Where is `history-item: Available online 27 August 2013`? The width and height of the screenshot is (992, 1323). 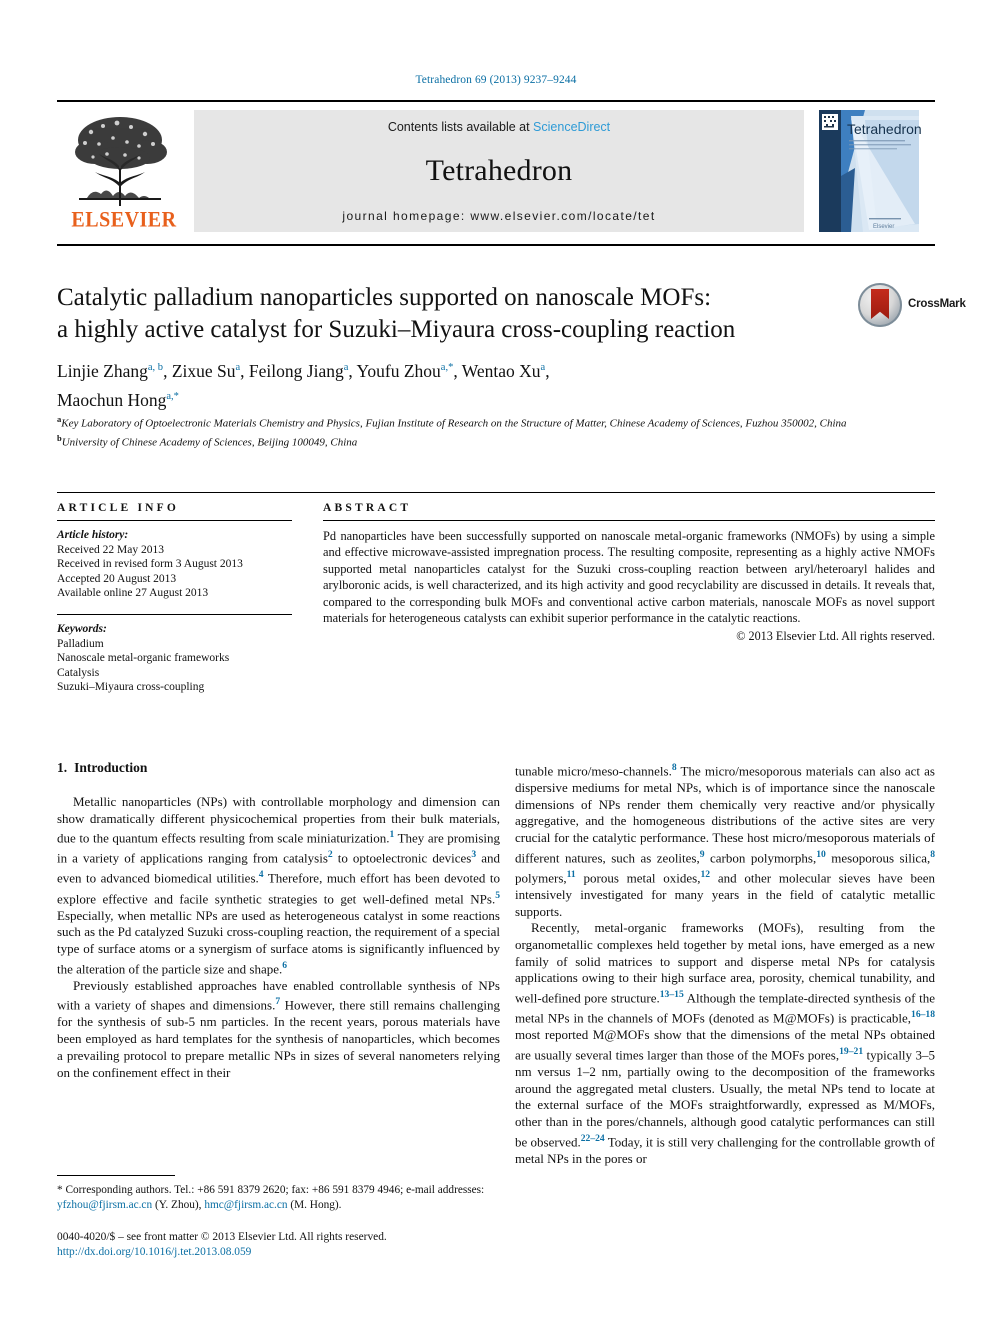 history-item: Available online 27 August 2013 is located at coordinates (133, 593).